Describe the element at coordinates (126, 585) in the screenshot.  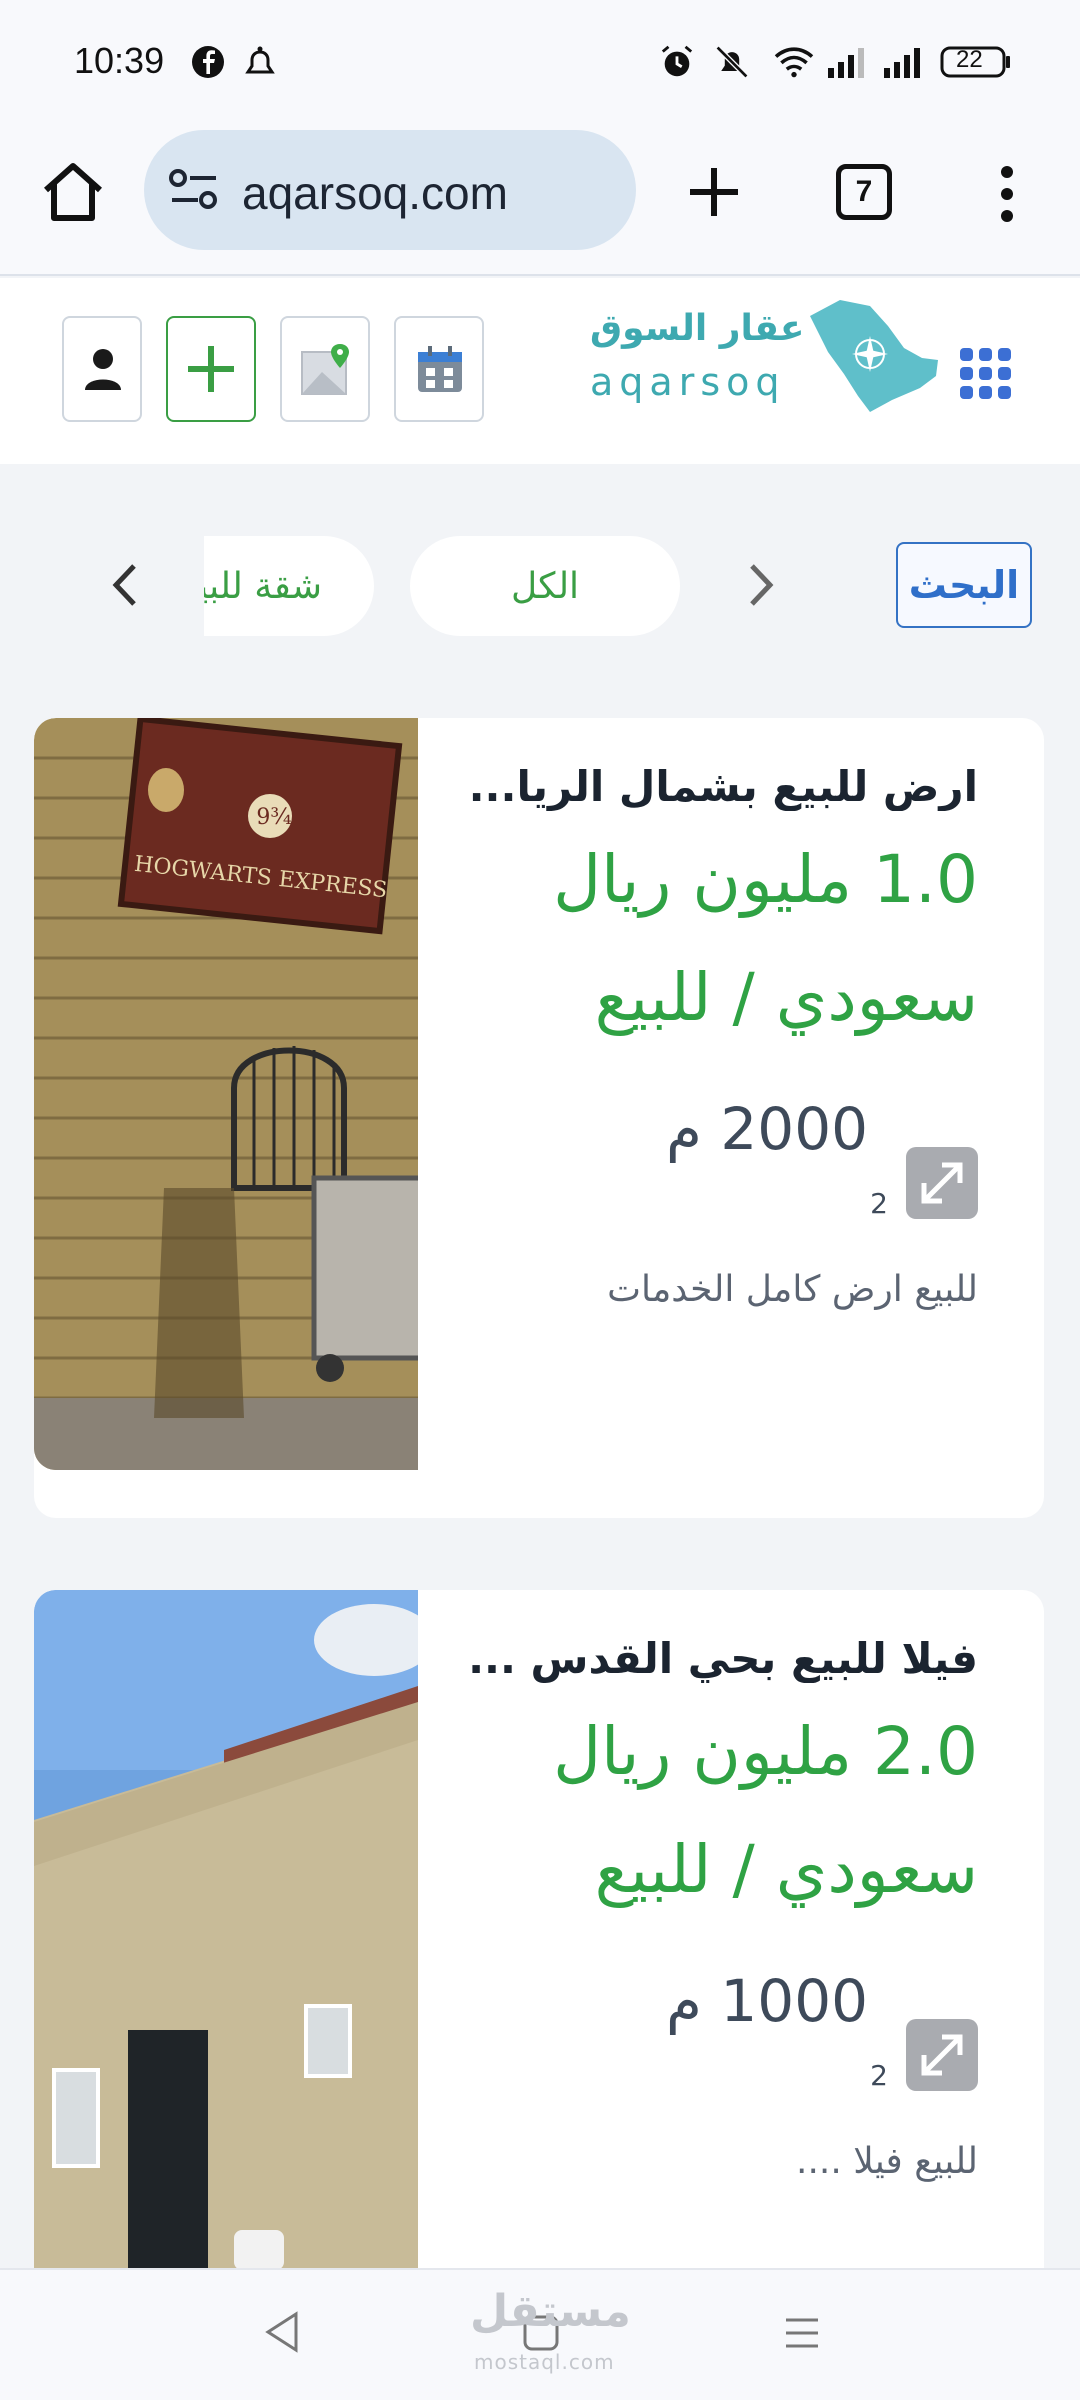
I see `chevron-left-icon` at that location.